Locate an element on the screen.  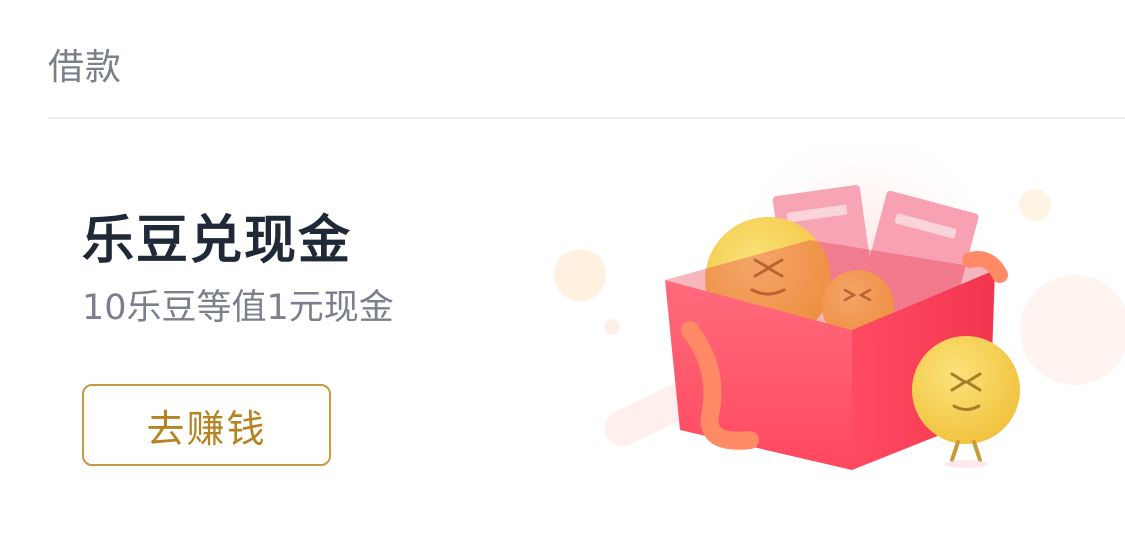
earn-button: 去赚钱 is located at coordinates (206, 425).